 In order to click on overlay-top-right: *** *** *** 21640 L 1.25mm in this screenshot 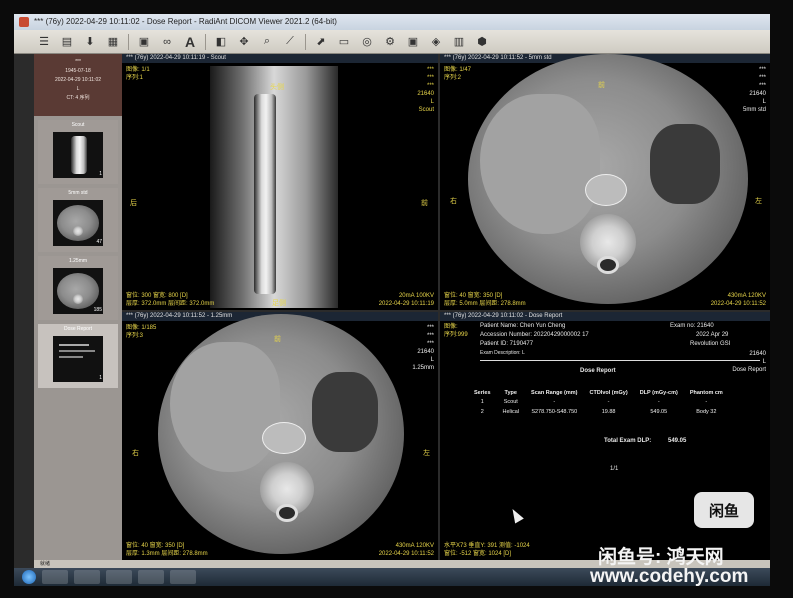, I will do `click(423, 348)`.